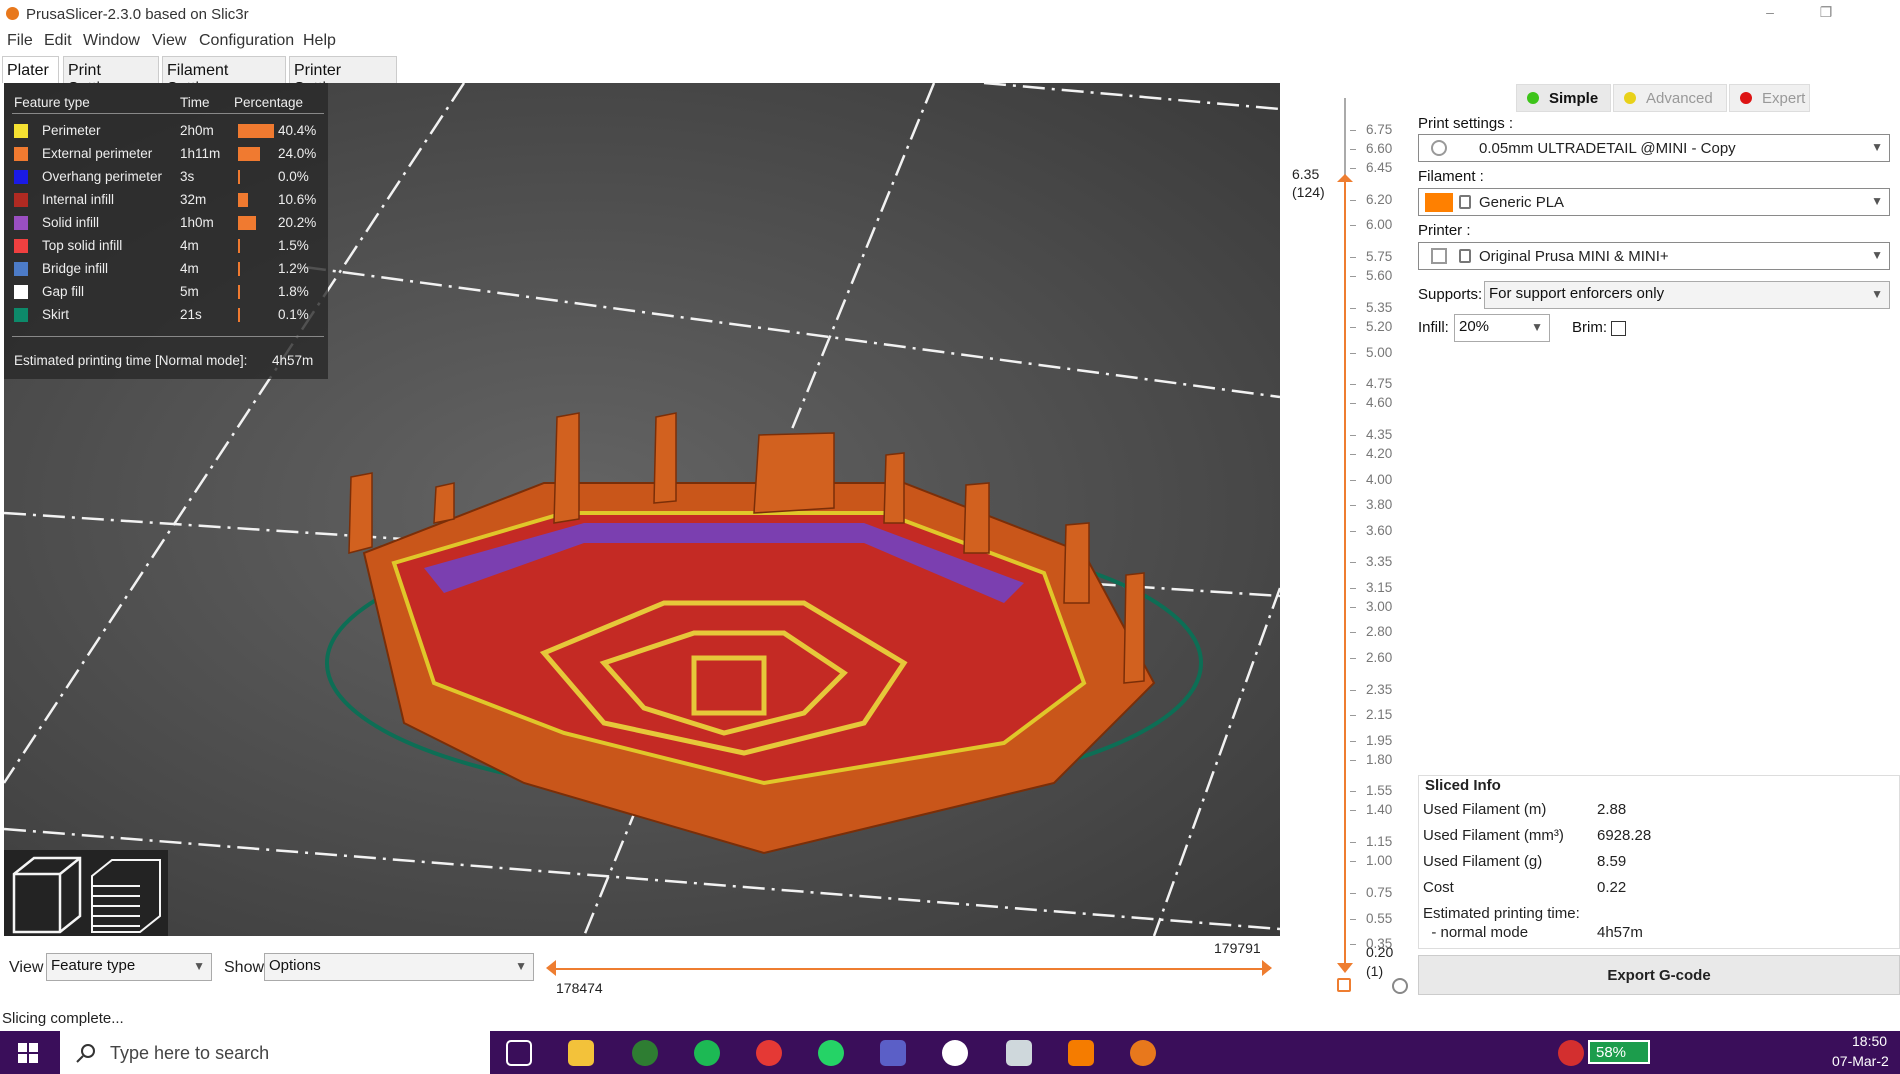 The width and height of the screenshot is (1900, 1074). I want to click on layer-tick-label: 2.35, so click(1379, 689).